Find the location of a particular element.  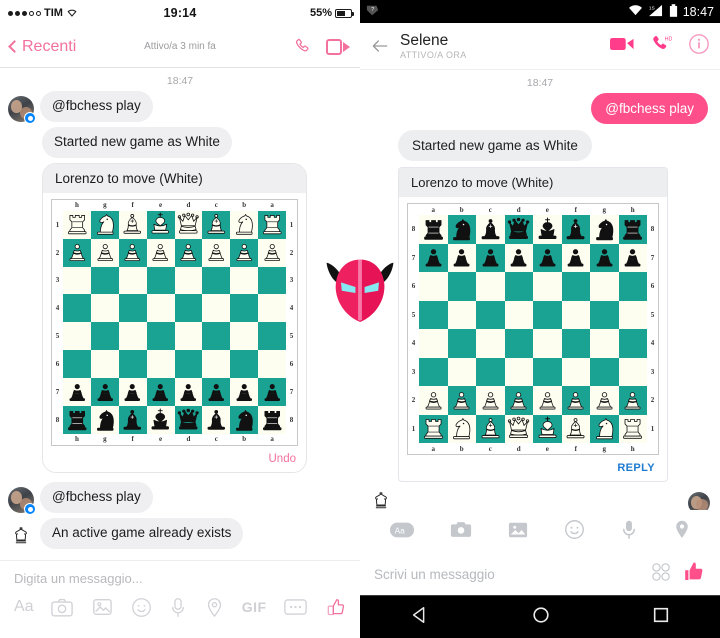

emoji-smiley-icon is located at coordinates (574, 532).